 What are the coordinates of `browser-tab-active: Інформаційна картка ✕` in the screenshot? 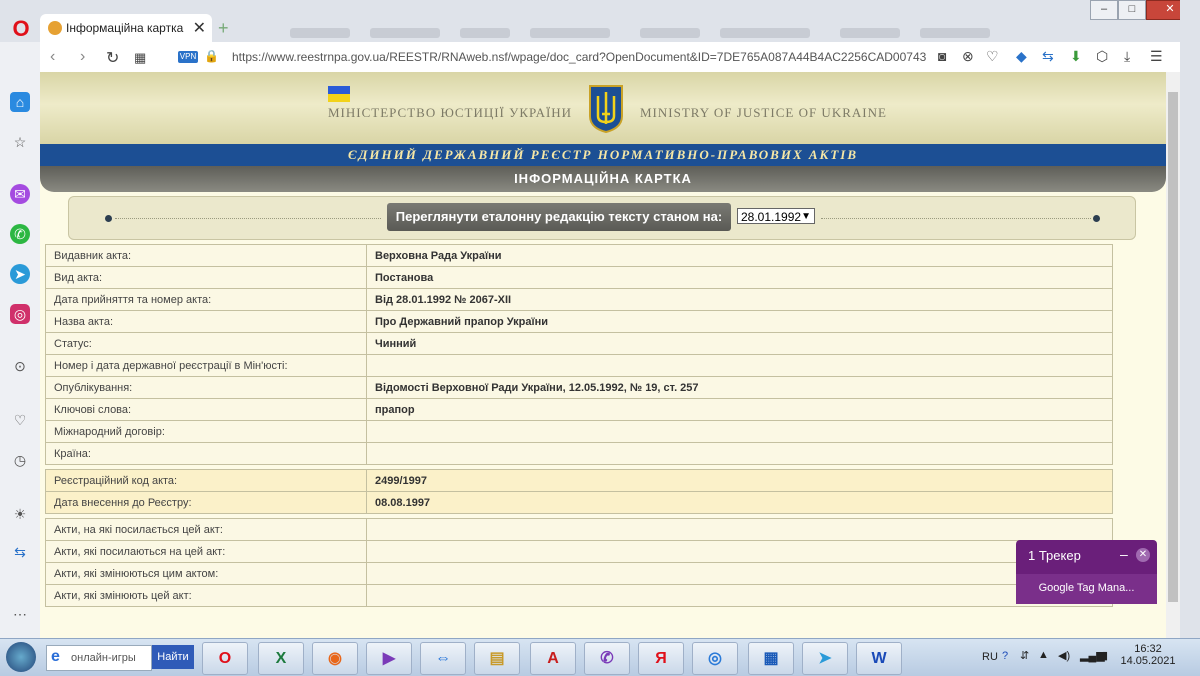 It's located at (126, 28).